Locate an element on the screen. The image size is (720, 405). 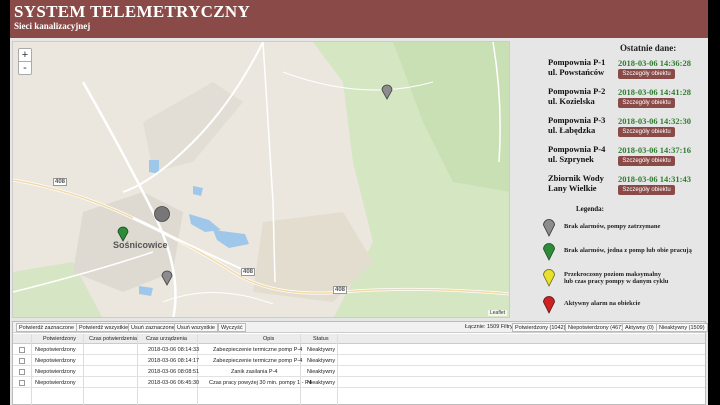
filter-unconfirmed: Niepotwierdzony (467) is located at coordinates (596, 327).